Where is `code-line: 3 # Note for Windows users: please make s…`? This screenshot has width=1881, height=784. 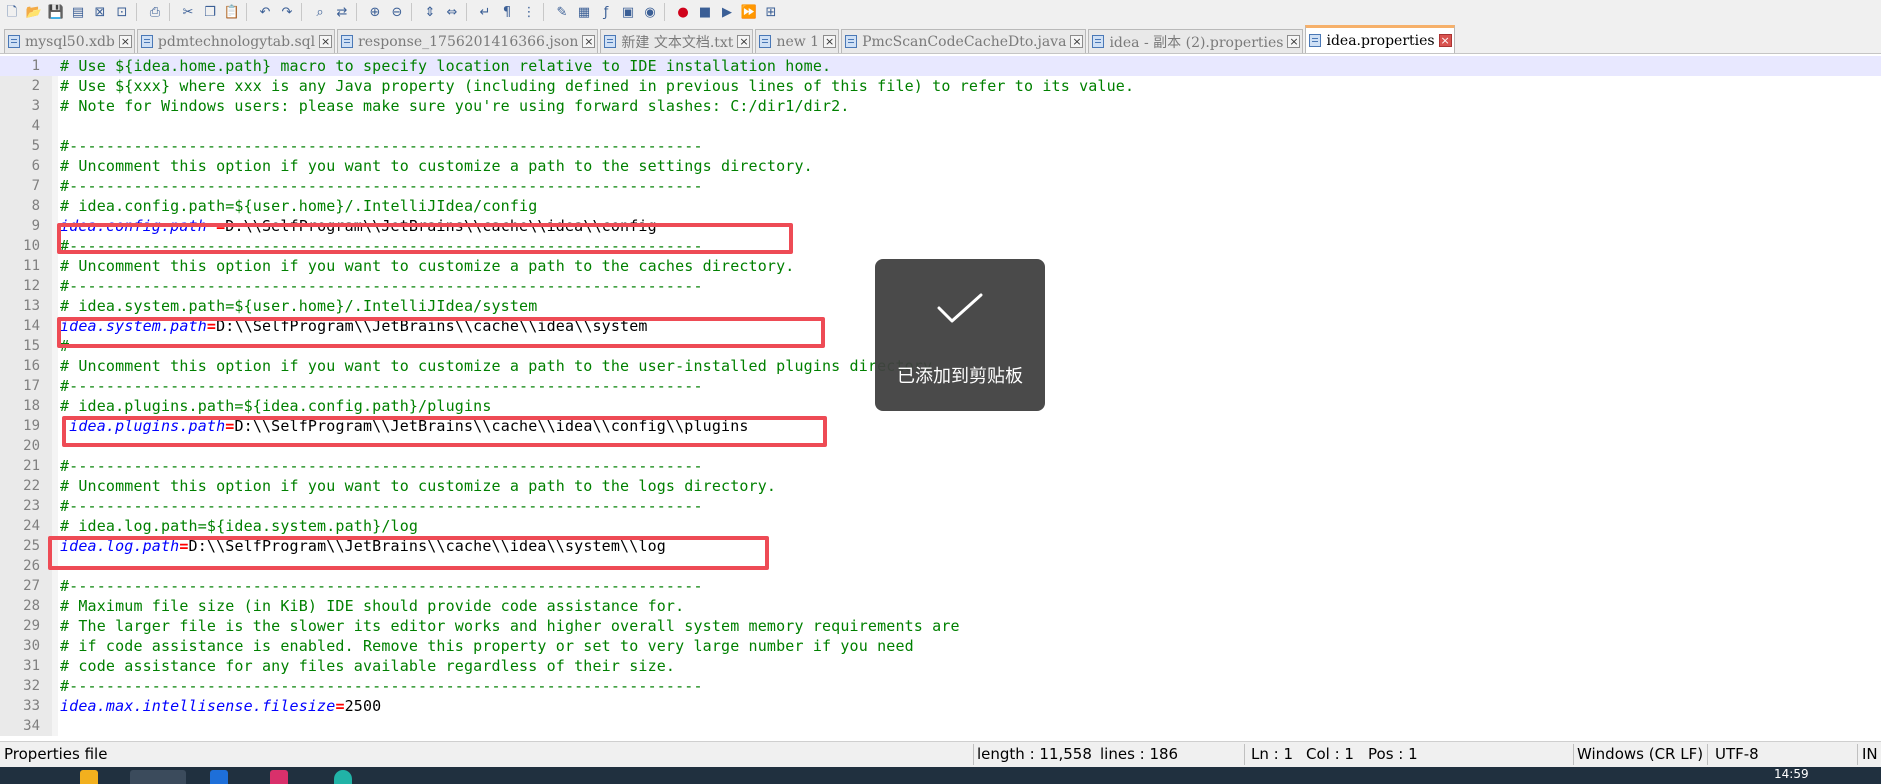
code-line: 3 # Note for Windows users: please make s… is located at coordinates (940, 106).